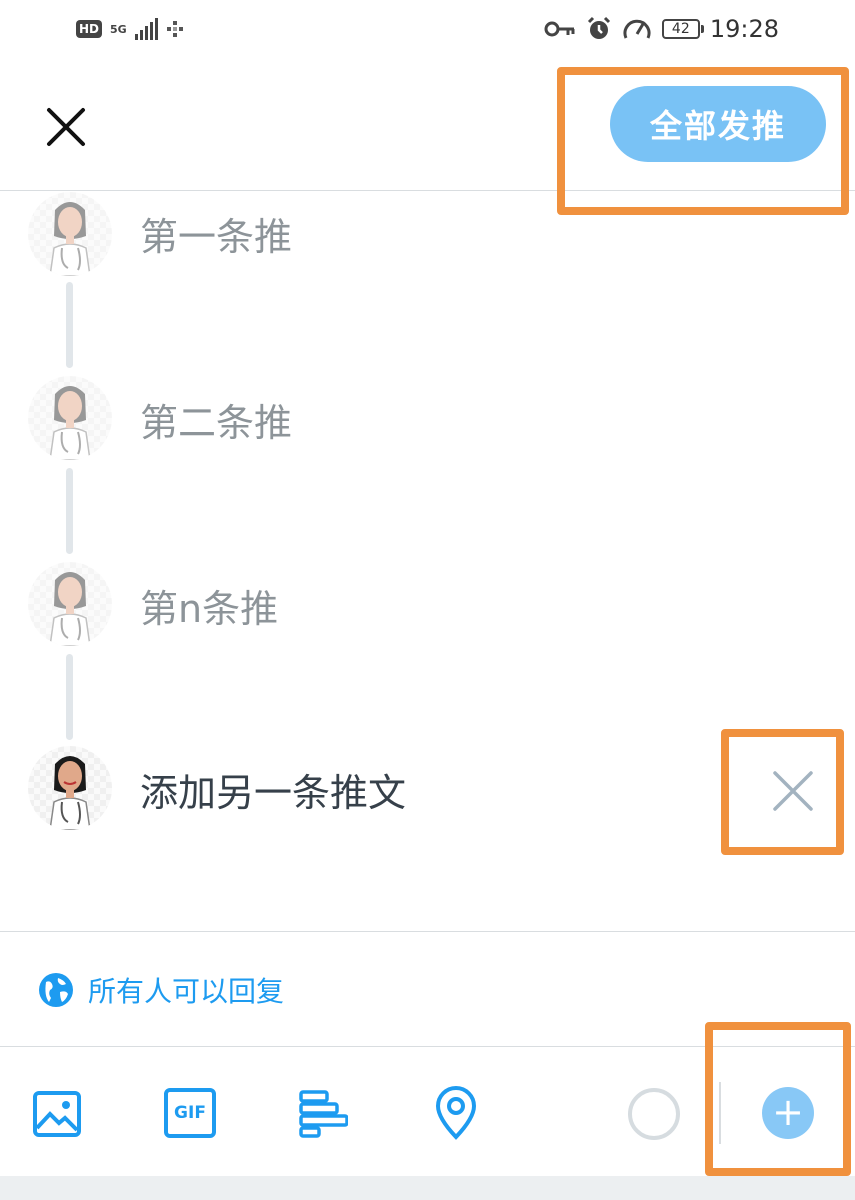  I want to click on speed-icon, so click(637, 29).